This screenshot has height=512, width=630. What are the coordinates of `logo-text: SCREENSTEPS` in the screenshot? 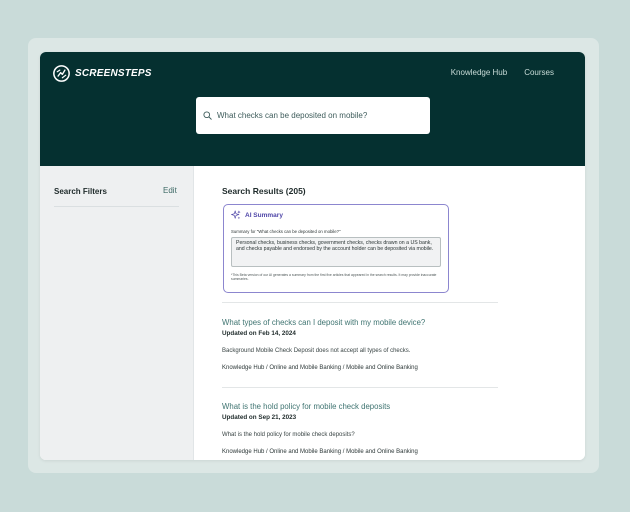 It's located at (113, 73).